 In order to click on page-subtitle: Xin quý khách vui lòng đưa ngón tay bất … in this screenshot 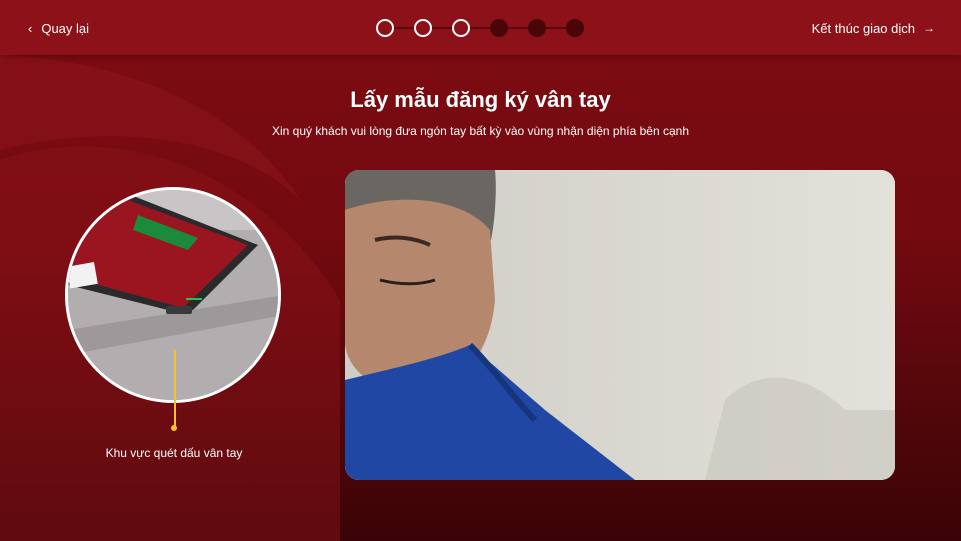, I will do `click(480, 131)`.